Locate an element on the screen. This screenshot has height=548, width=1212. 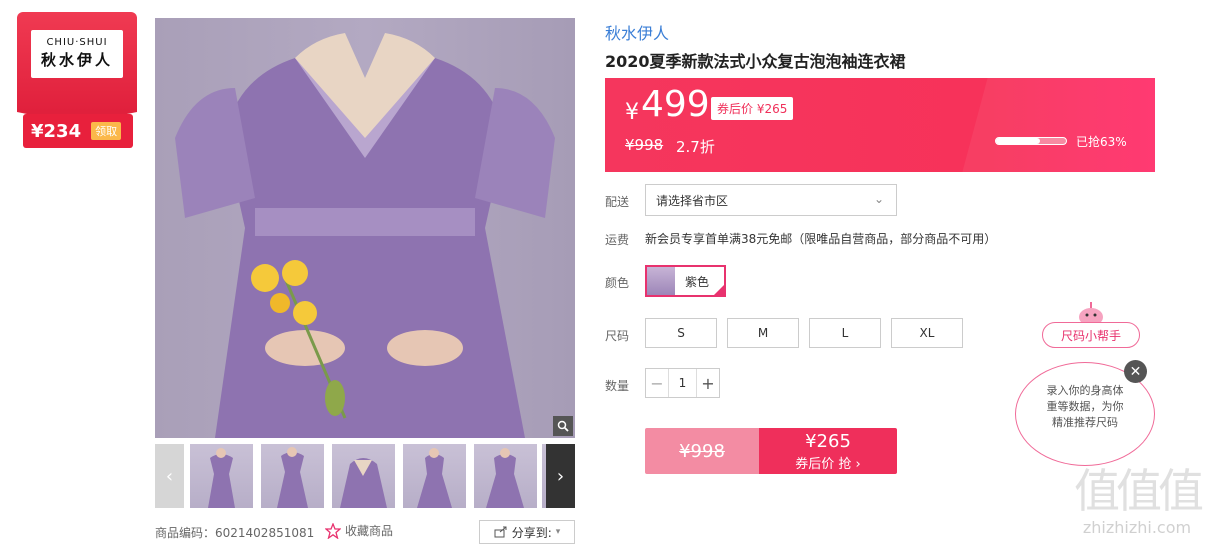
sold-percent: 已抢63% is located at coordinates (1101, 142).